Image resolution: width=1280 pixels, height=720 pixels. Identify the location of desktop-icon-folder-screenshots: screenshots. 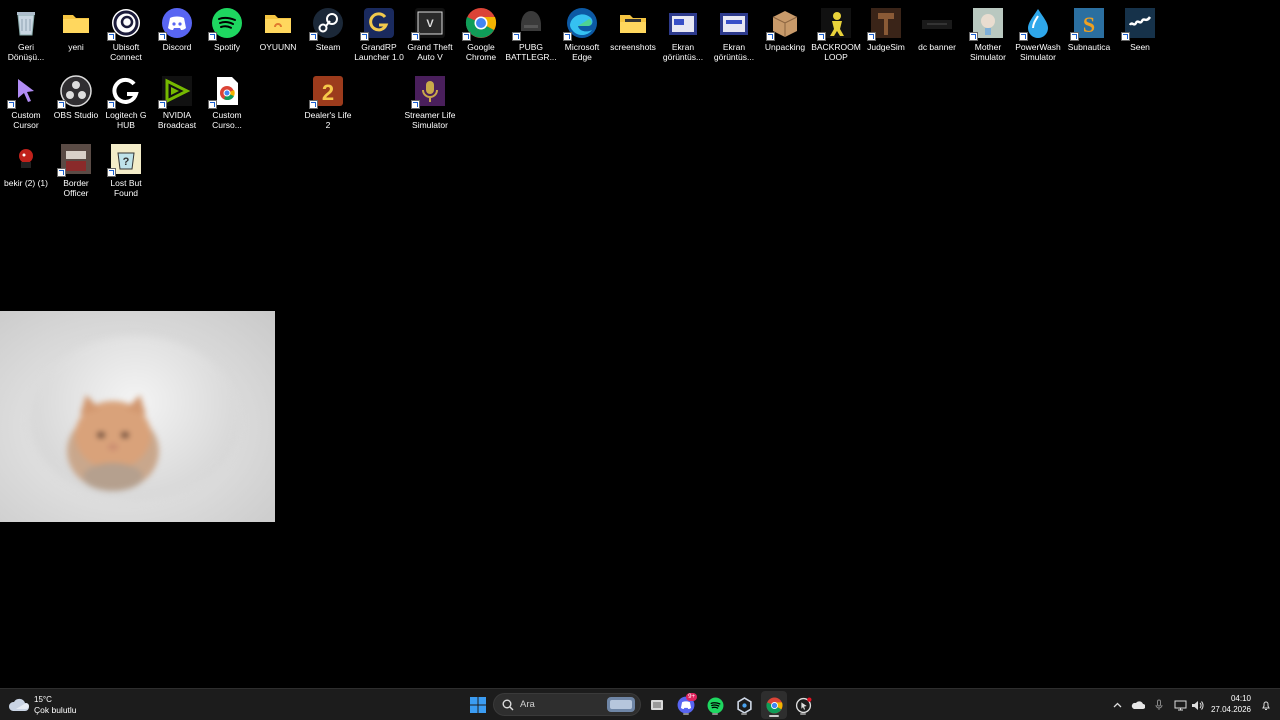
(633, 35).